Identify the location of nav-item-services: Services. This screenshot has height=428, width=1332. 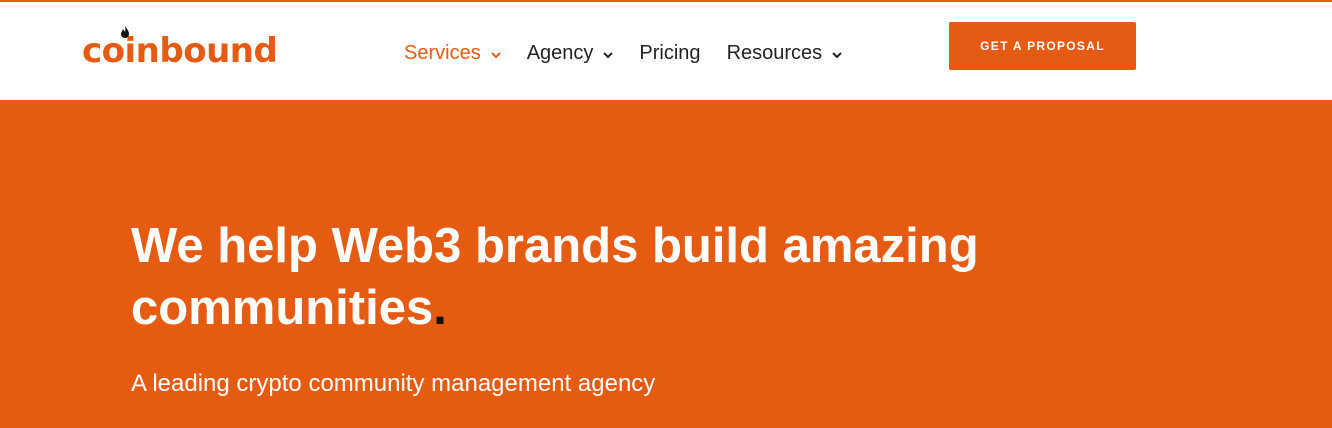
(452, 53).